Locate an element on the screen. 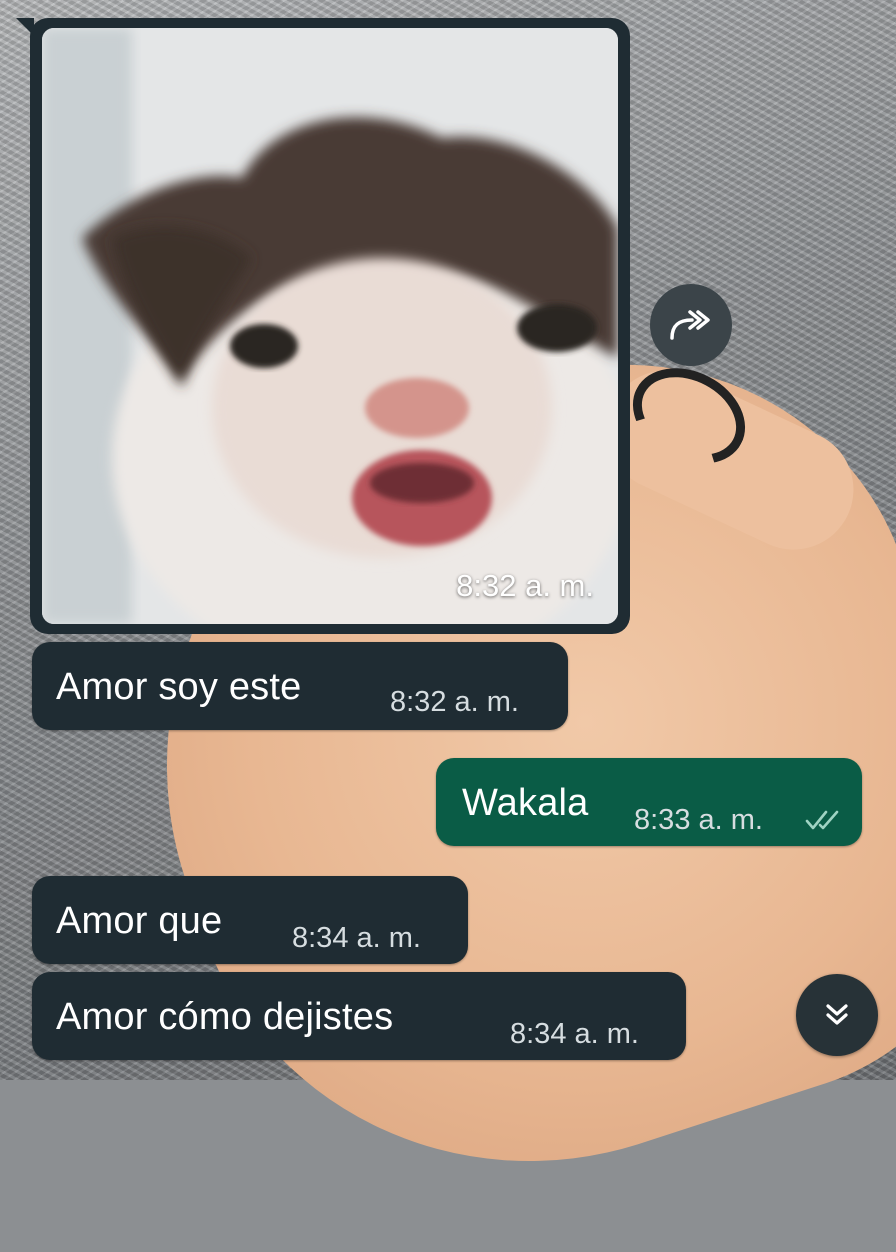  incoming-message: Amor que 8:34 a. m. is located at coordinates (250, 920).